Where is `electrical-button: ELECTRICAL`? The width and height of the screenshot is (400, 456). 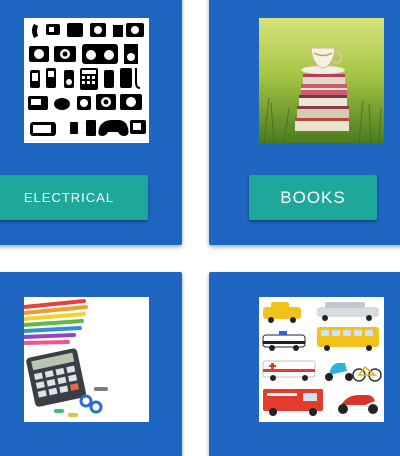
electrical-button: ELECTRICAL is located at coordinates (74, 197).